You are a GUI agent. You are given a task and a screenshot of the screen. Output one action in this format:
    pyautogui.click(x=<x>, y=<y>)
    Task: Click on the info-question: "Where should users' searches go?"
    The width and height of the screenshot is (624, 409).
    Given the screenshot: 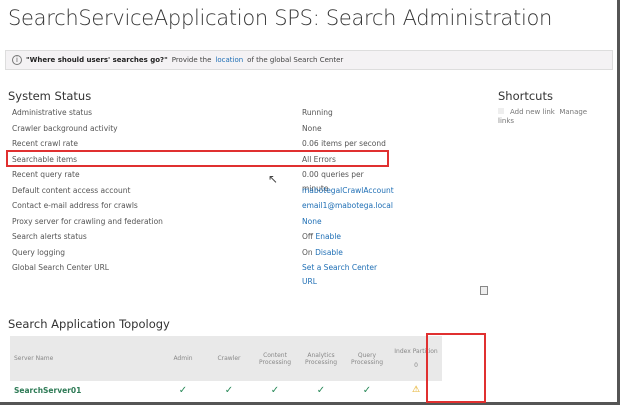 What is the action you would take?
    pyautogui.click(x=97, y=60)
    